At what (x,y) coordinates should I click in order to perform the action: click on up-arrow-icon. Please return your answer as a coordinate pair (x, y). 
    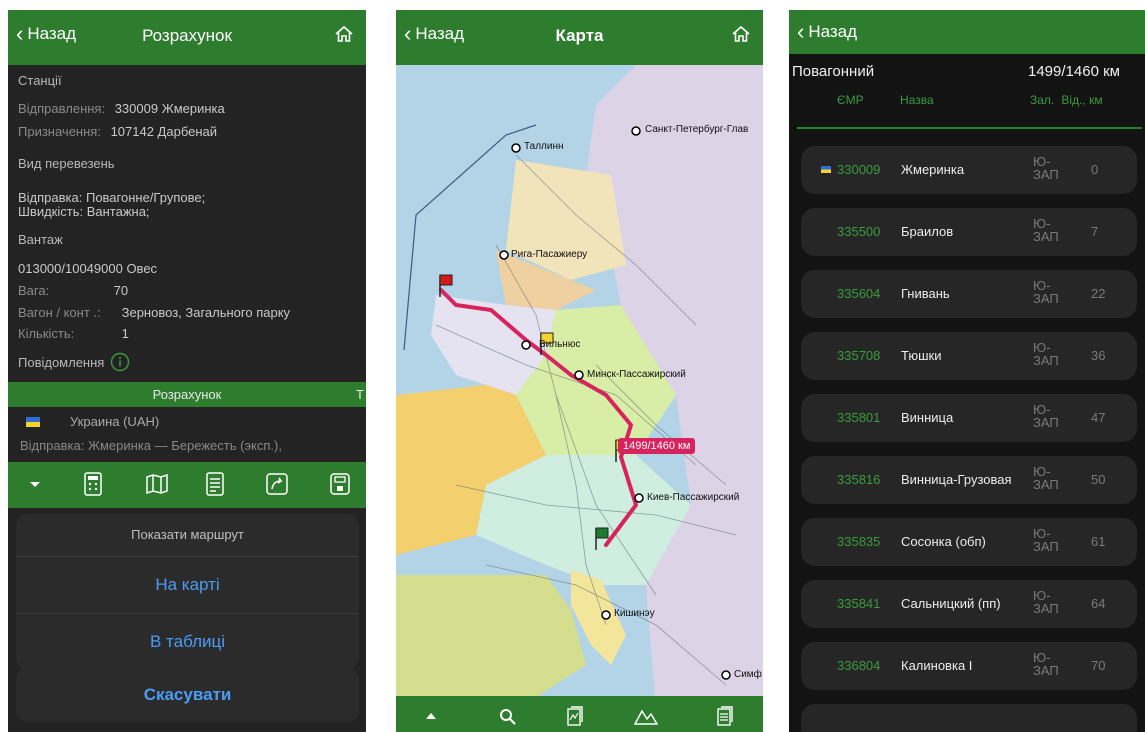
    Looking at the image, I should click on (431, 715).